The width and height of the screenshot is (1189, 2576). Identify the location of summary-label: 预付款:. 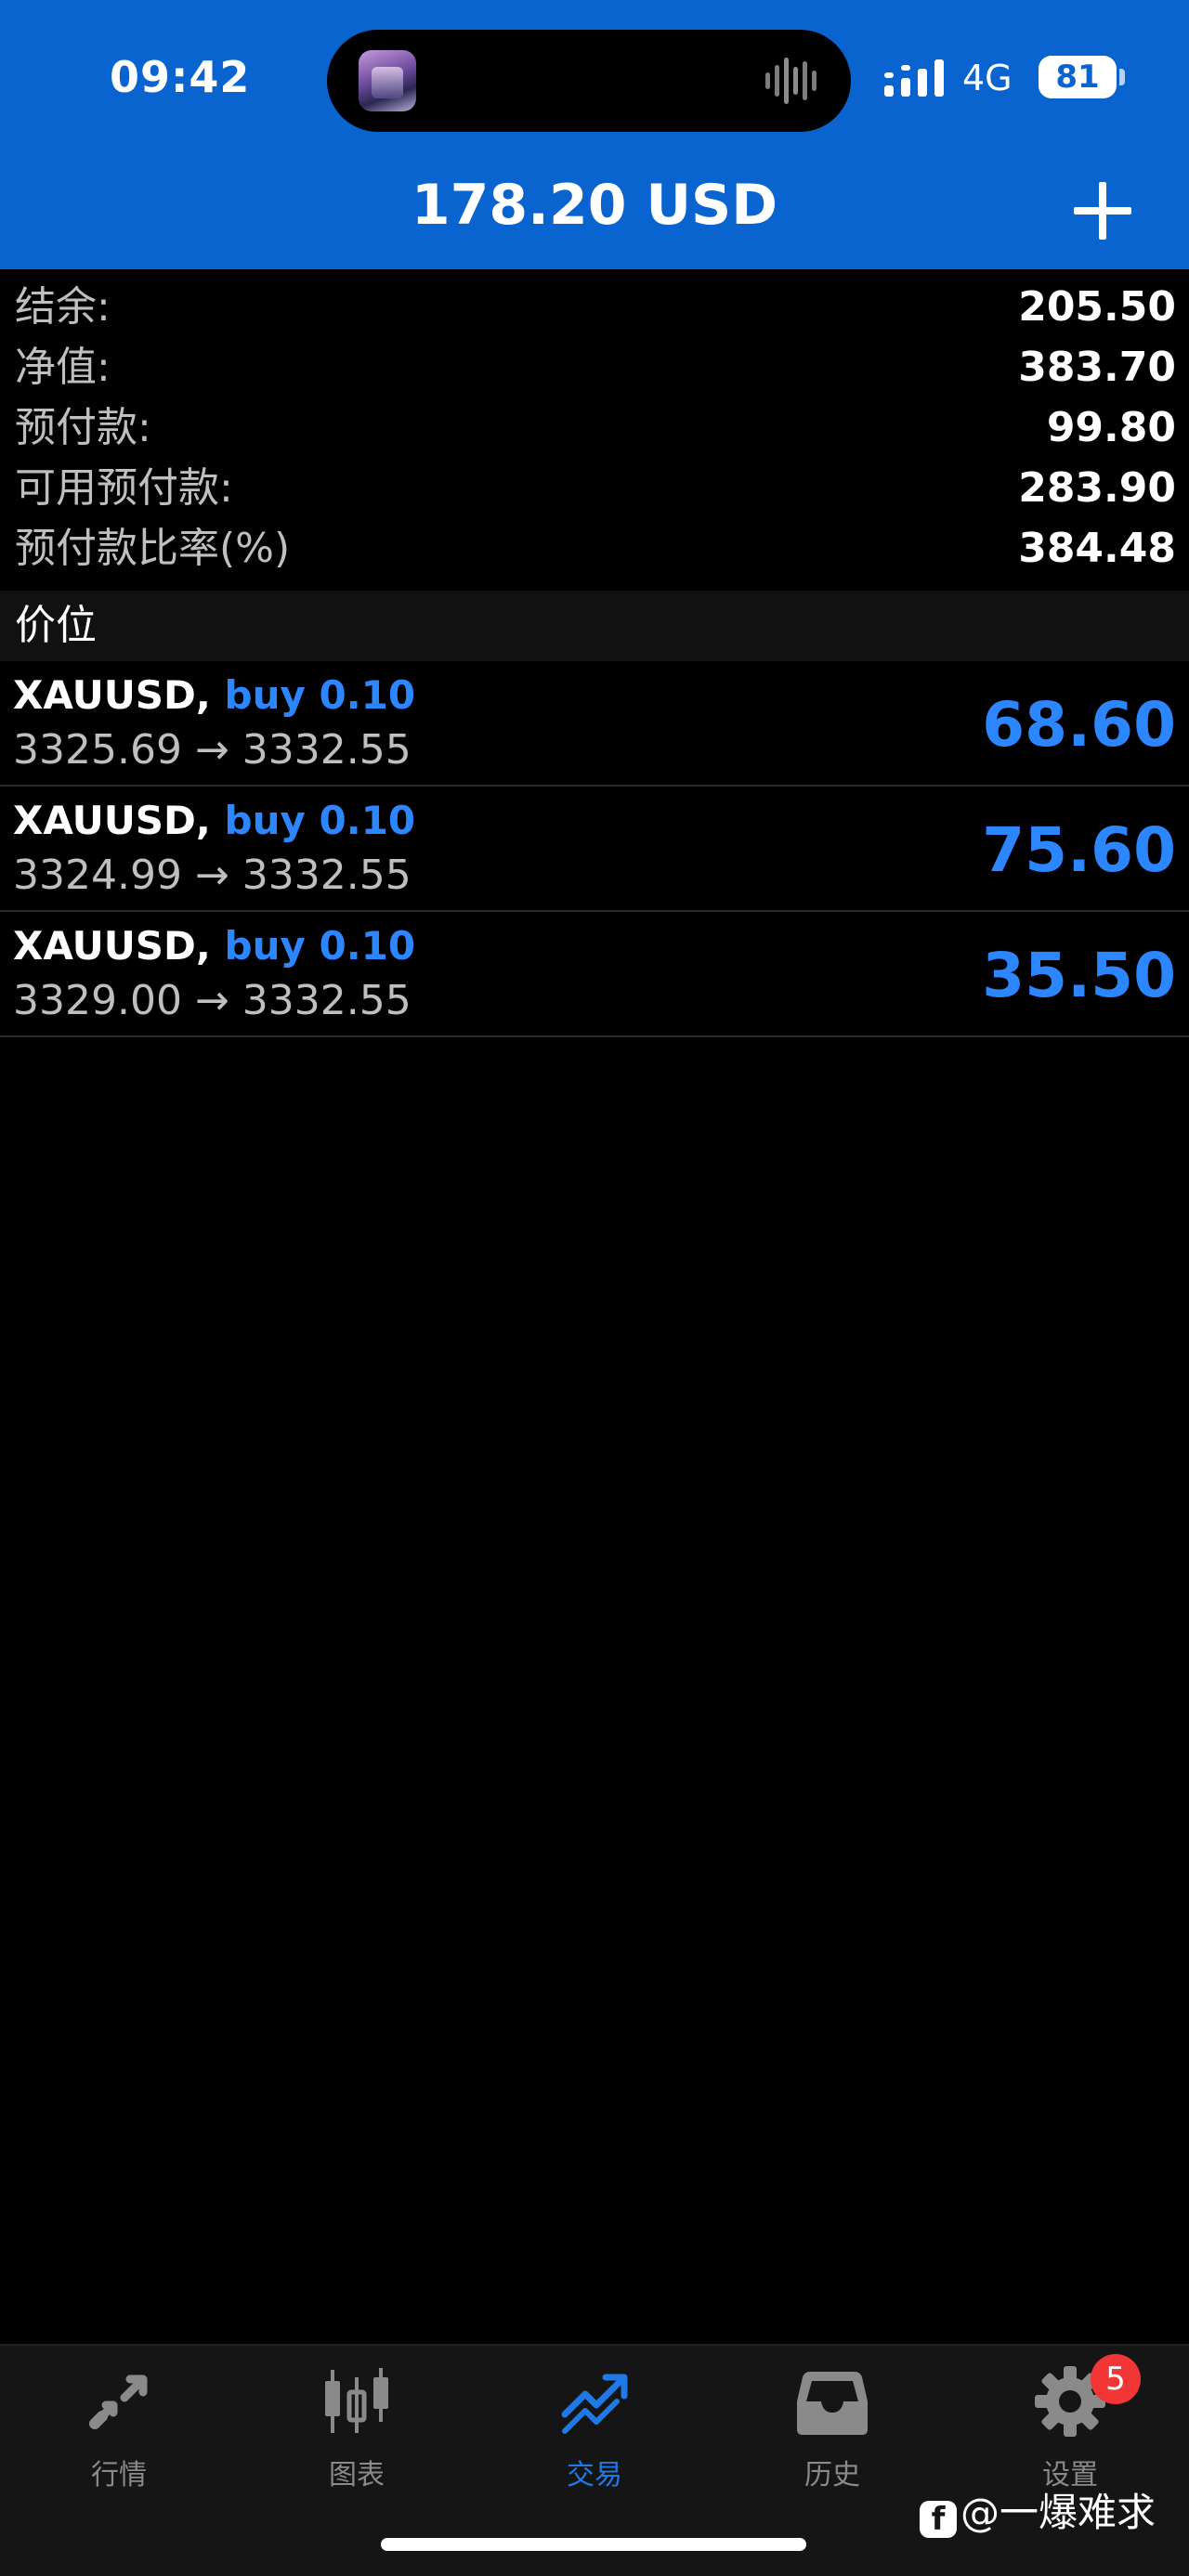
(83, 427).